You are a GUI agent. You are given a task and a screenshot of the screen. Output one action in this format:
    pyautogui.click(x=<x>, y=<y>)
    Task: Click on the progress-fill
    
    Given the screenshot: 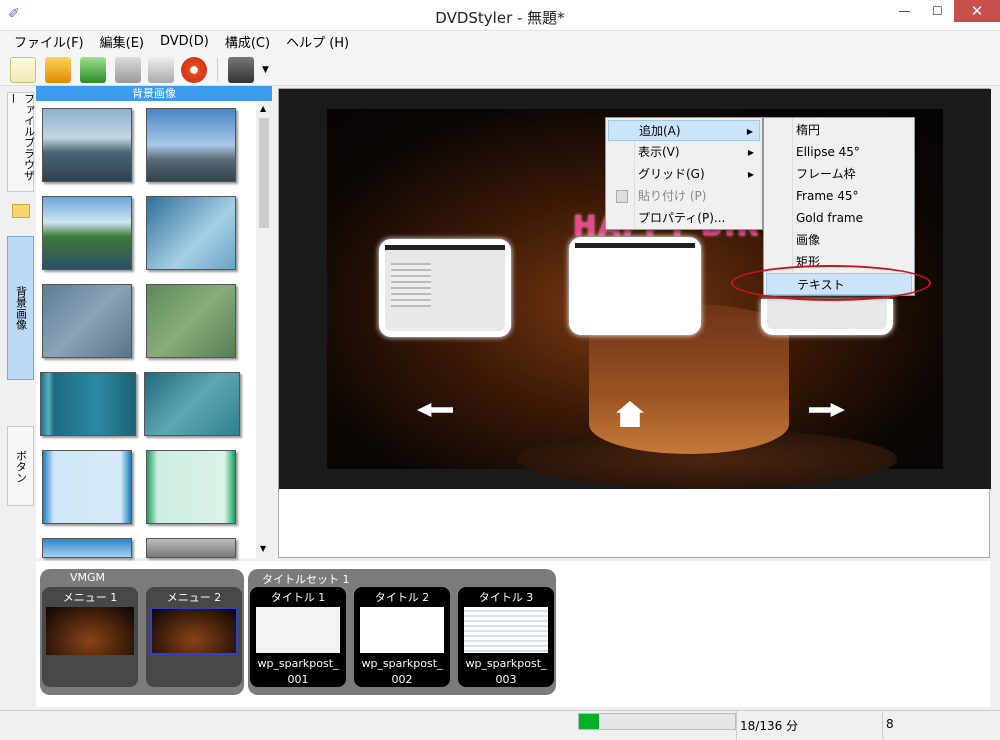 What is the action you would take?
    pyautogui.click(x=589, y=721)
    